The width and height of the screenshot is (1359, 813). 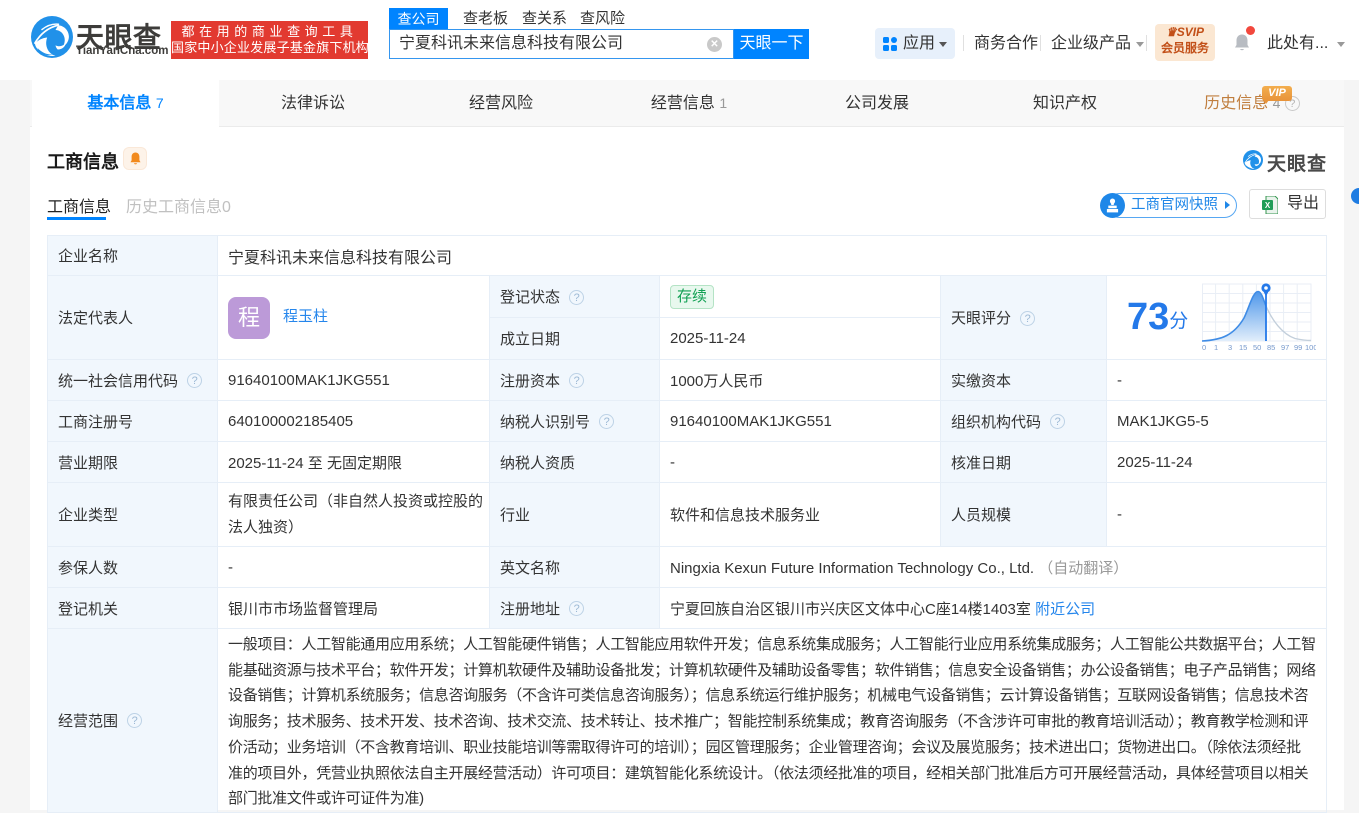 I want to click on svg-text: 50, so click(x=1257, y=347).